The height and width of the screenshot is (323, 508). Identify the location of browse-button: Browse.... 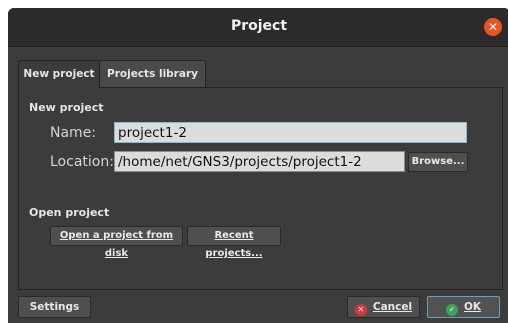
(438, 162).